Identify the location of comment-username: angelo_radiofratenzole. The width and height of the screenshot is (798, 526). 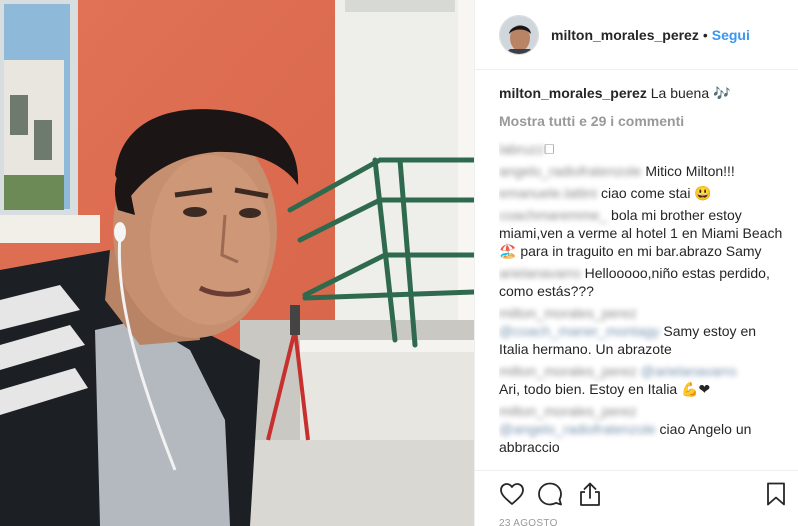
(570, 171).